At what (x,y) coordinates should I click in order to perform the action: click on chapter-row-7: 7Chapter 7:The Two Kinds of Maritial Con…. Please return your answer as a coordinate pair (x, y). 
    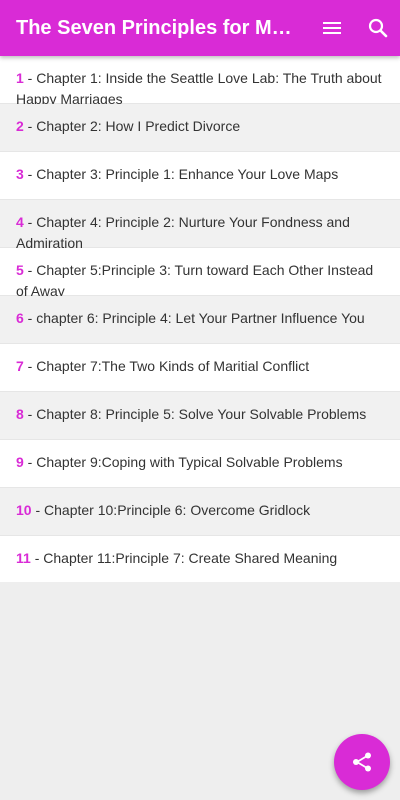
    Looking at the image, I should click on (200, 368).